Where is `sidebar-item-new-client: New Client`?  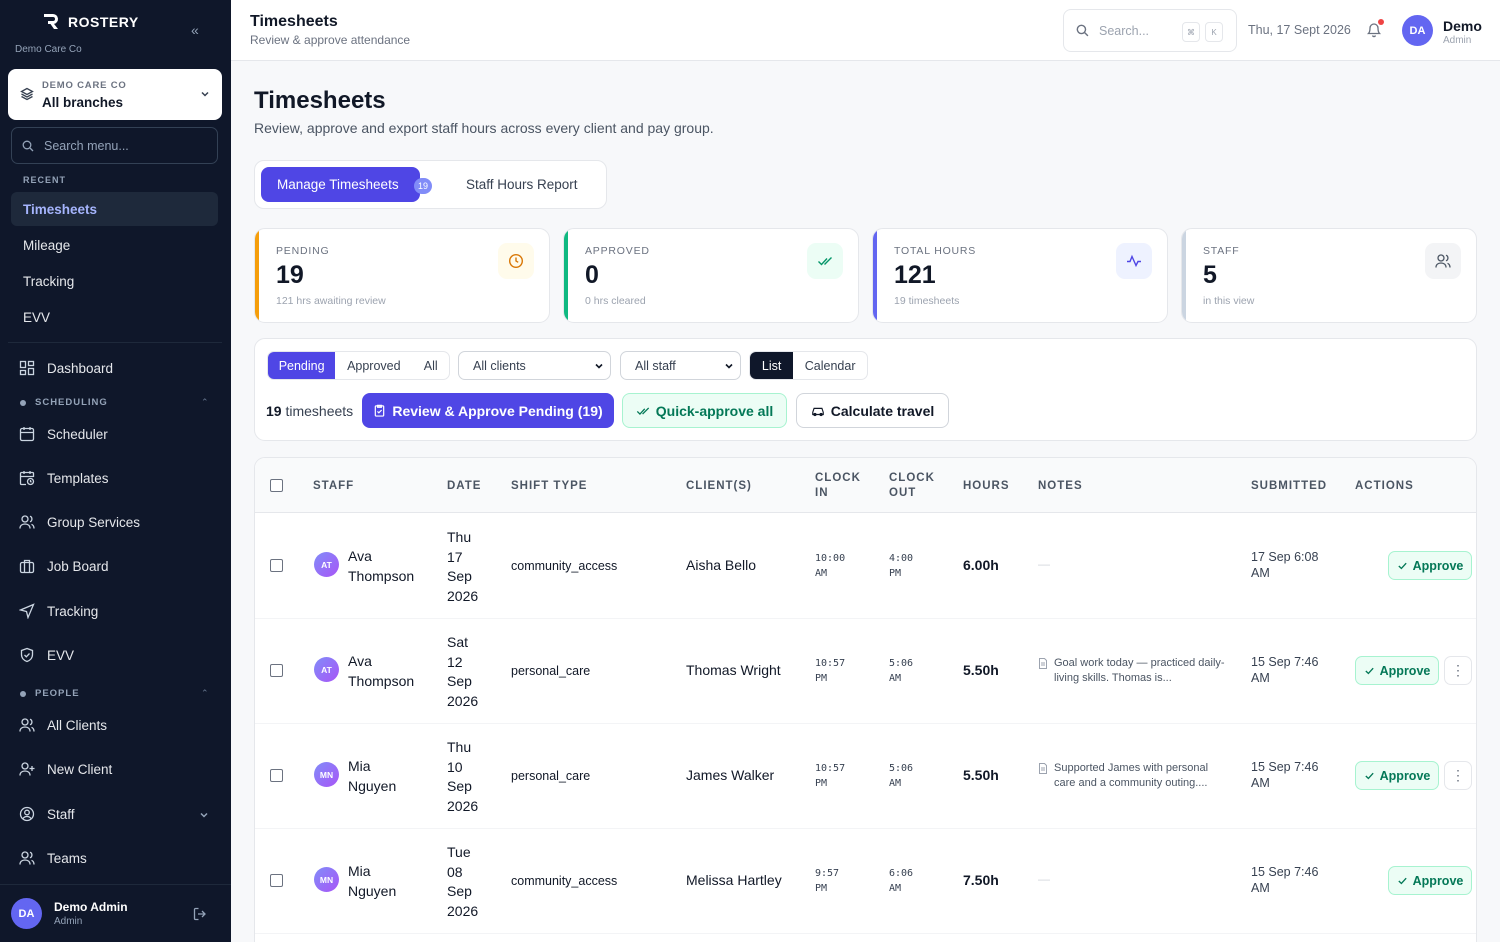
sidebar-item-new-client: New Client is located at coordinates (114, 769).